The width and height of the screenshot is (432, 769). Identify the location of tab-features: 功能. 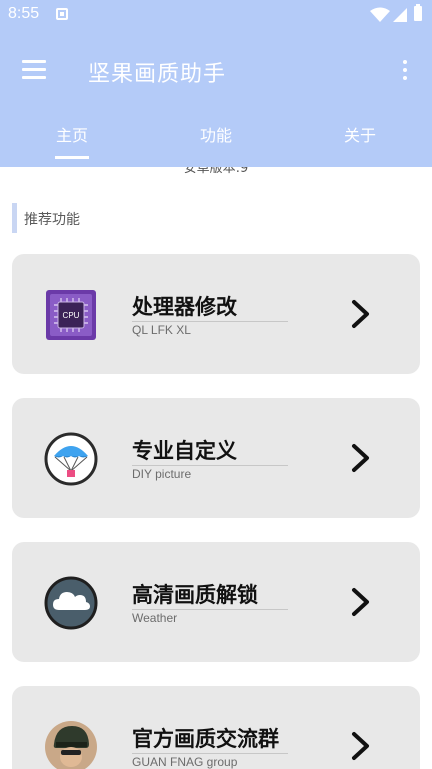
(216, 134).